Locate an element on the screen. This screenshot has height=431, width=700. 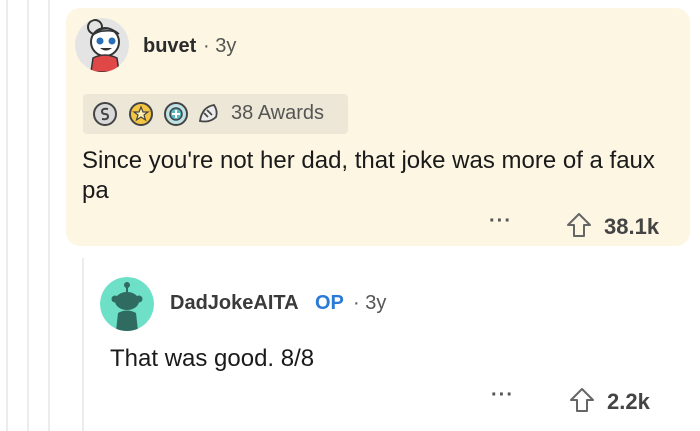
awards-count: 38 Awards is located at coordinates (277, 113).